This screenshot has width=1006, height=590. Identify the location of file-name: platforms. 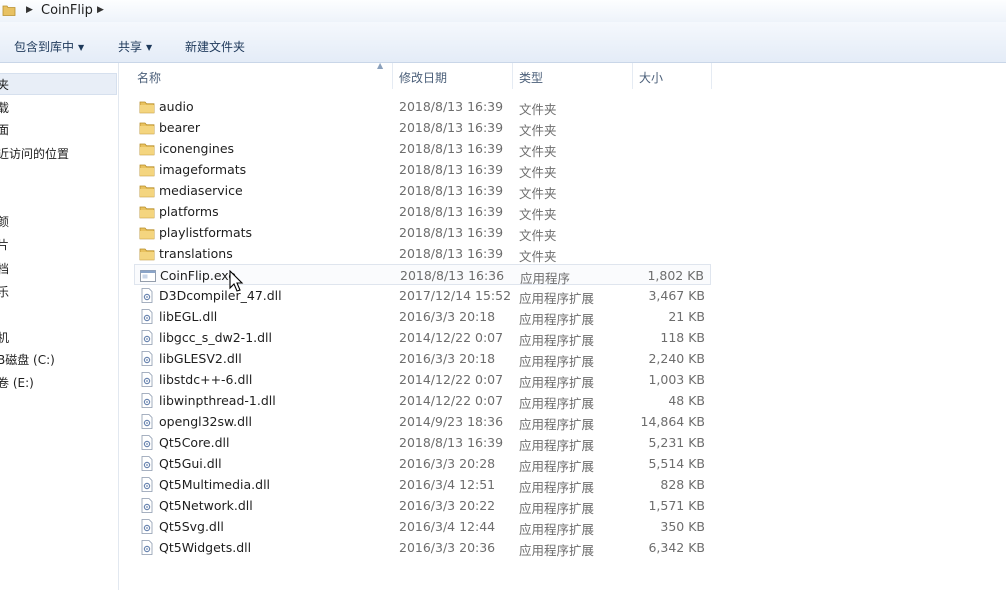
(189, 211).